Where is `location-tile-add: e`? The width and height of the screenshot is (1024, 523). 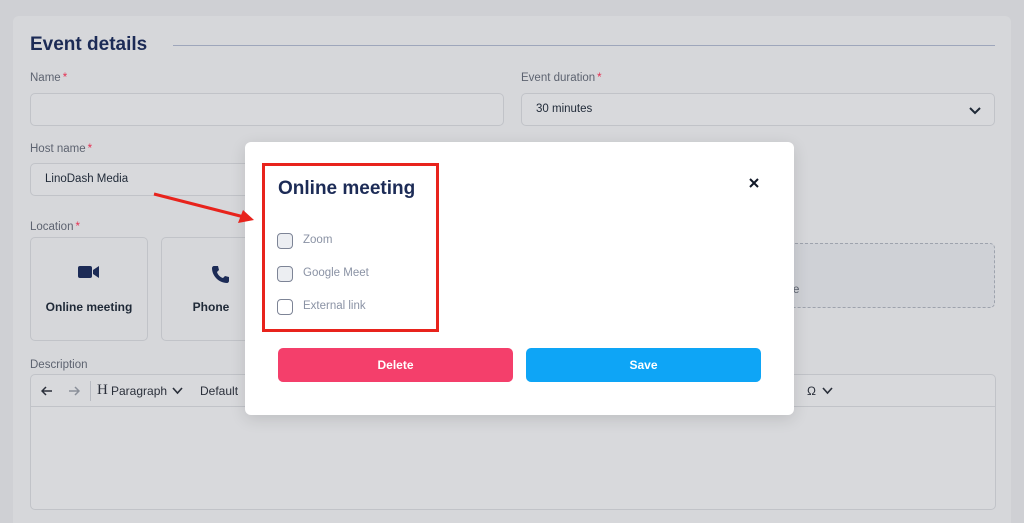
location-tile-add: e is located at coordinates (887, 275).